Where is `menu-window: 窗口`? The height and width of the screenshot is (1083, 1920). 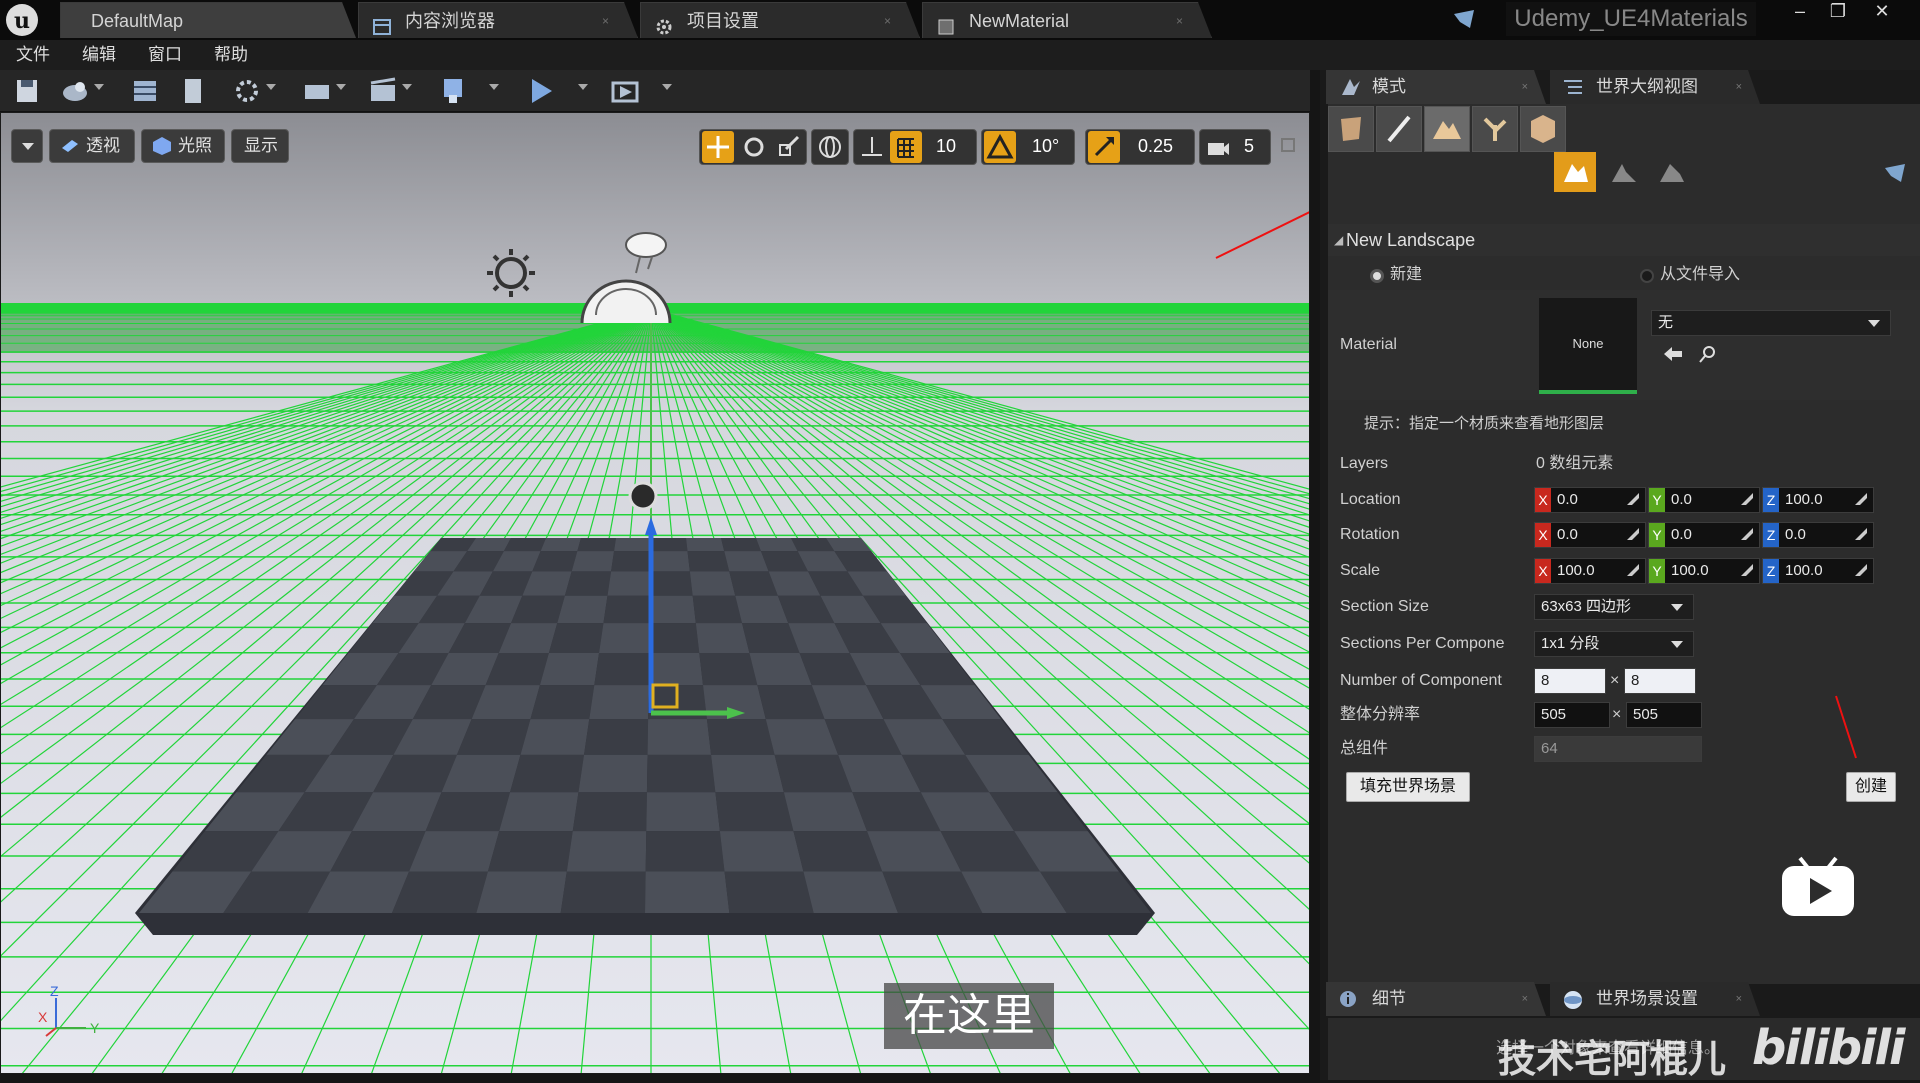 menu-window: 窗口 is located at coordinates (165, 55).